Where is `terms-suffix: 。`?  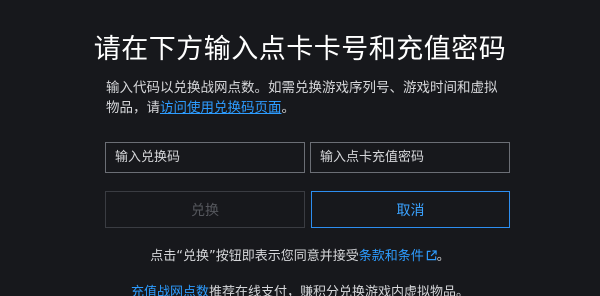
terms-suffix: 。 is located at coordinates (443, 256).